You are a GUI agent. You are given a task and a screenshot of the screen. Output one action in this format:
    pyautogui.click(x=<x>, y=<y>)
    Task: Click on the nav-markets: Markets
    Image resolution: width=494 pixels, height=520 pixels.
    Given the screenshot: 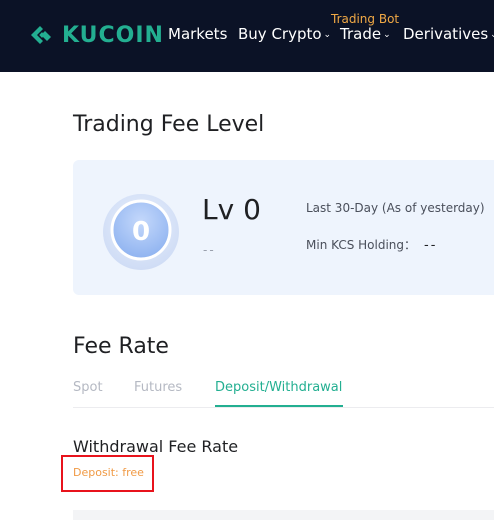 What is the action you would take?
    pyautogui.click(x=197, y=34)
    